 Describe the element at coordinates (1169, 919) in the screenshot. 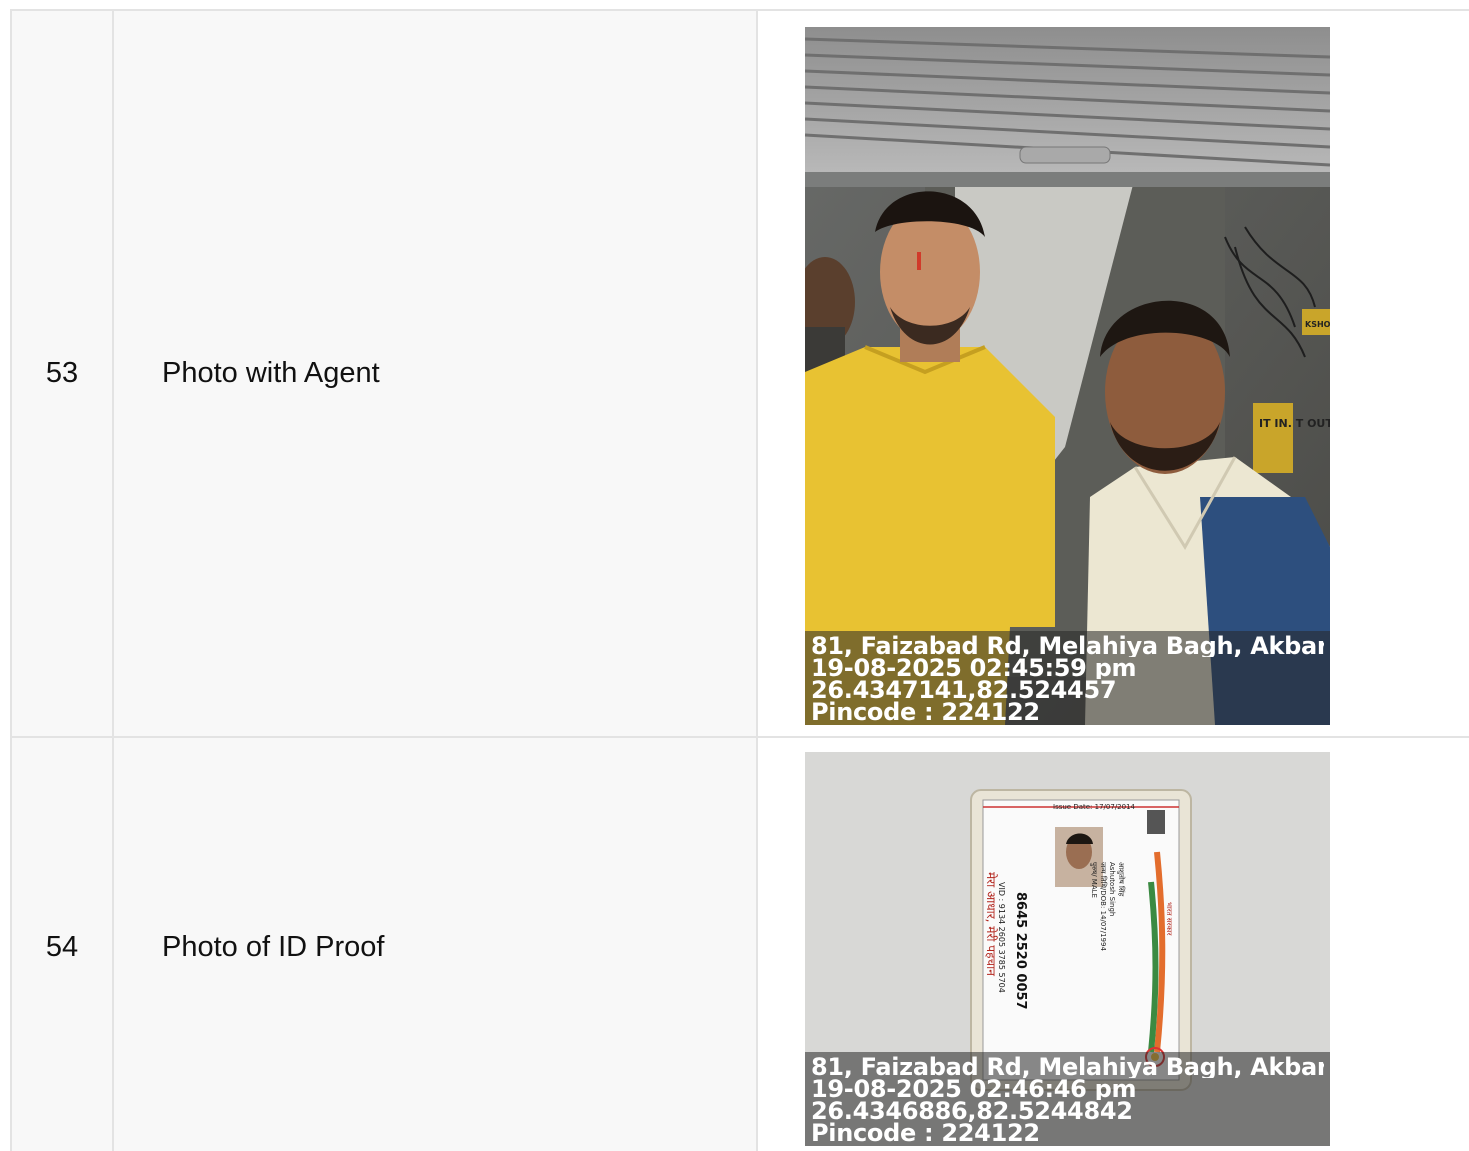

I see `id-gov-header: भारत सरकार` at that location.